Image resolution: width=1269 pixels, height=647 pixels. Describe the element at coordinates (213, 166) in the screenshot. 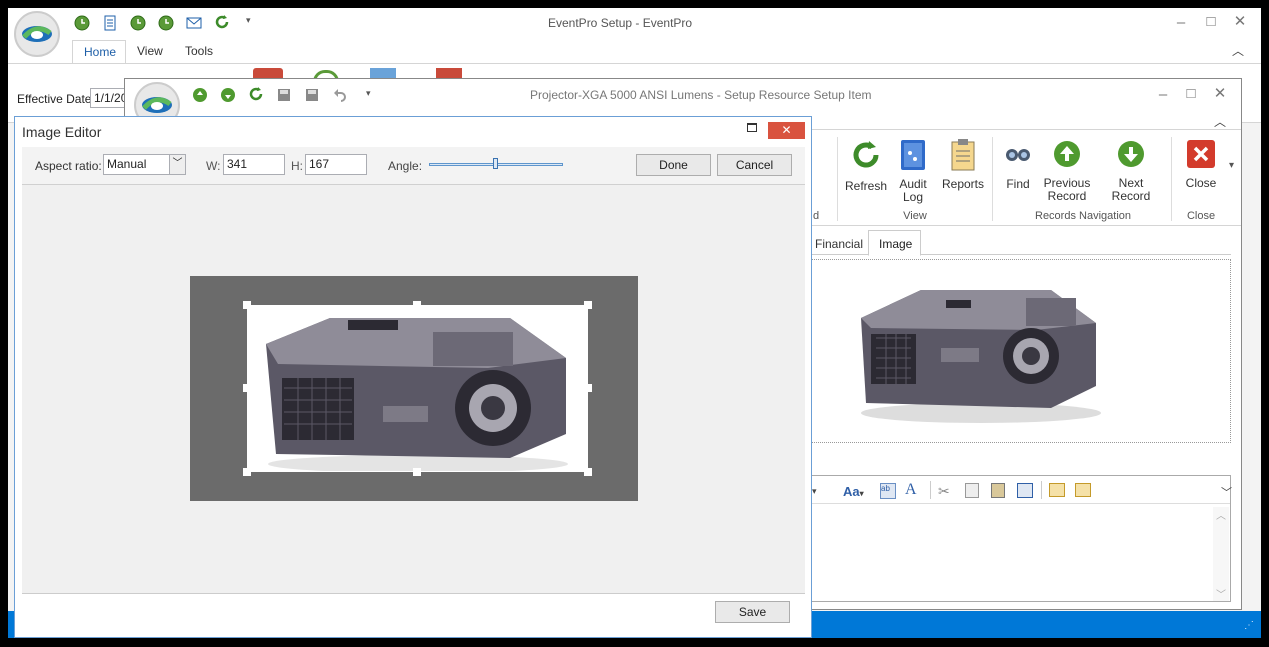

I see `width-label: W:` at that location.